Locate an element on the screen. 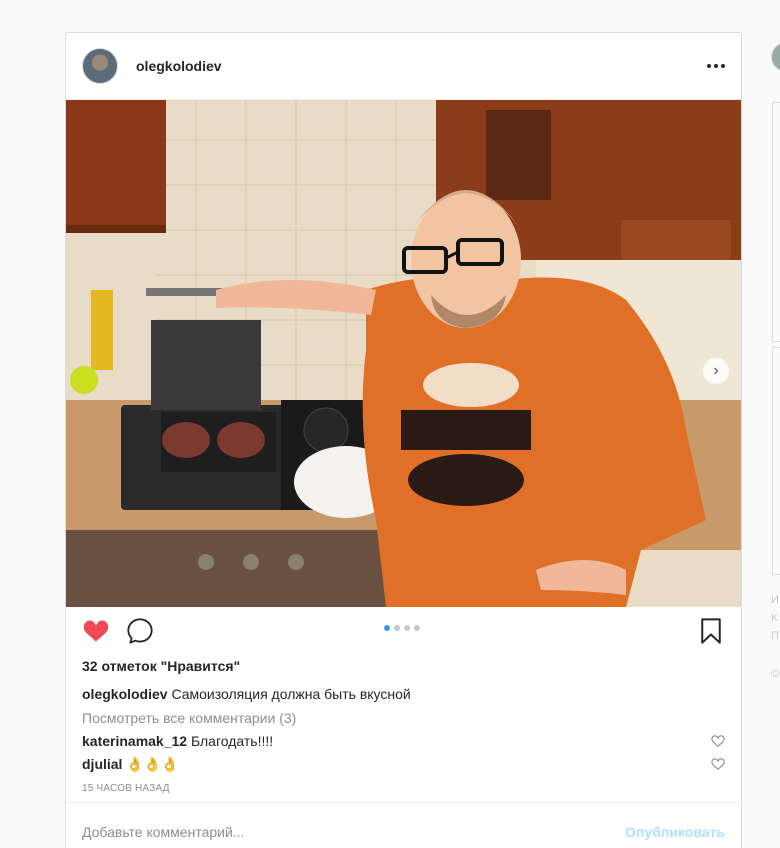  carousel-dot-active is located at coordinates (387, 628).